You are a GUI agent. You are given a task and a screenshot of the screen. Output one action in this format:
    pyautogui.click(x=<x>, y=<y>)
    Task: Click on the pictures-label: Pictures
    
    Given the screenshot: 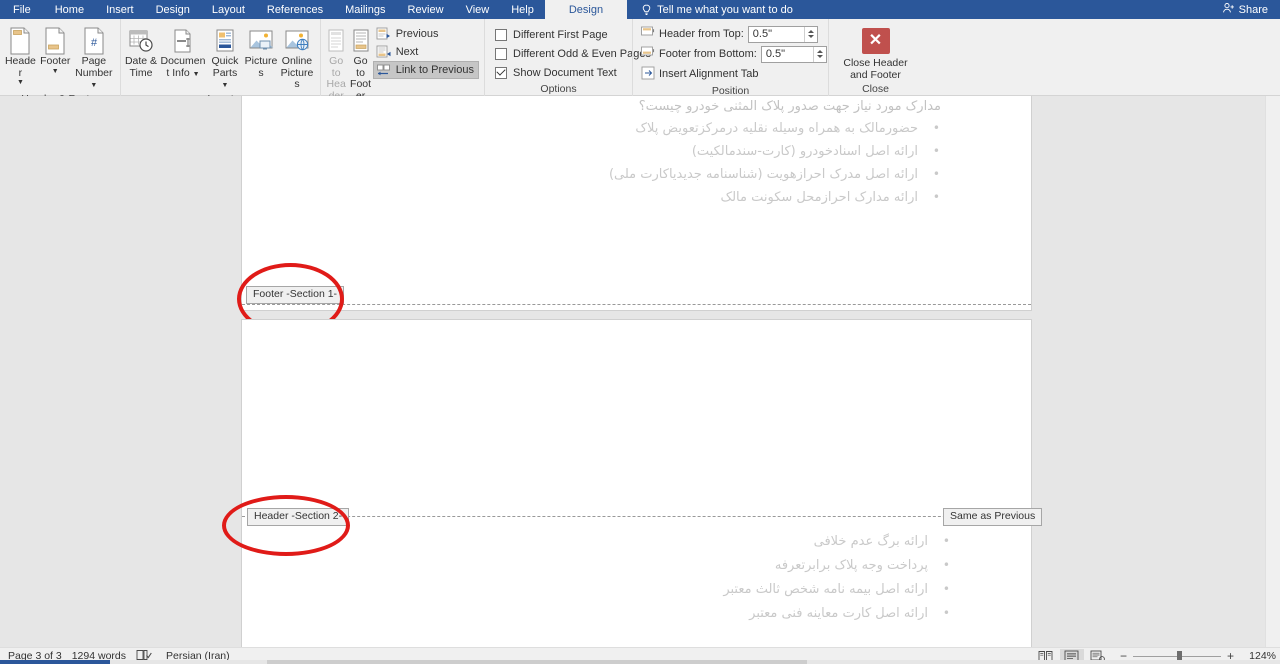 What is the action you would take?
    pyautogui.click(x=261, y=67)
    